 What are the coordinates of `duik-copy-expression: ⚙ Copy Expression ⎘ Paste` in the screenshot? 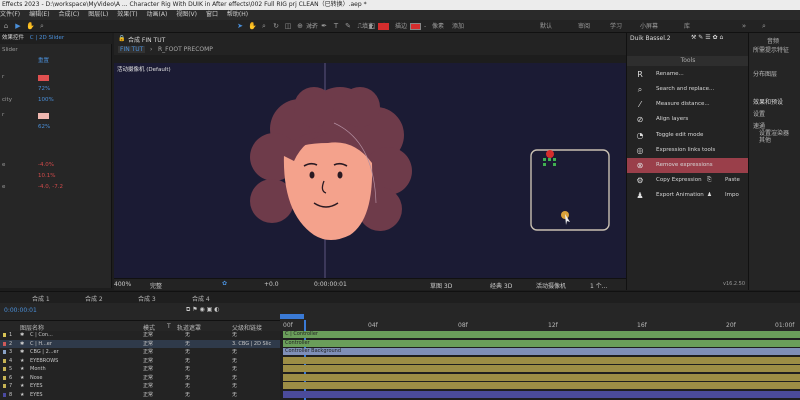 It's located at (688, 180).